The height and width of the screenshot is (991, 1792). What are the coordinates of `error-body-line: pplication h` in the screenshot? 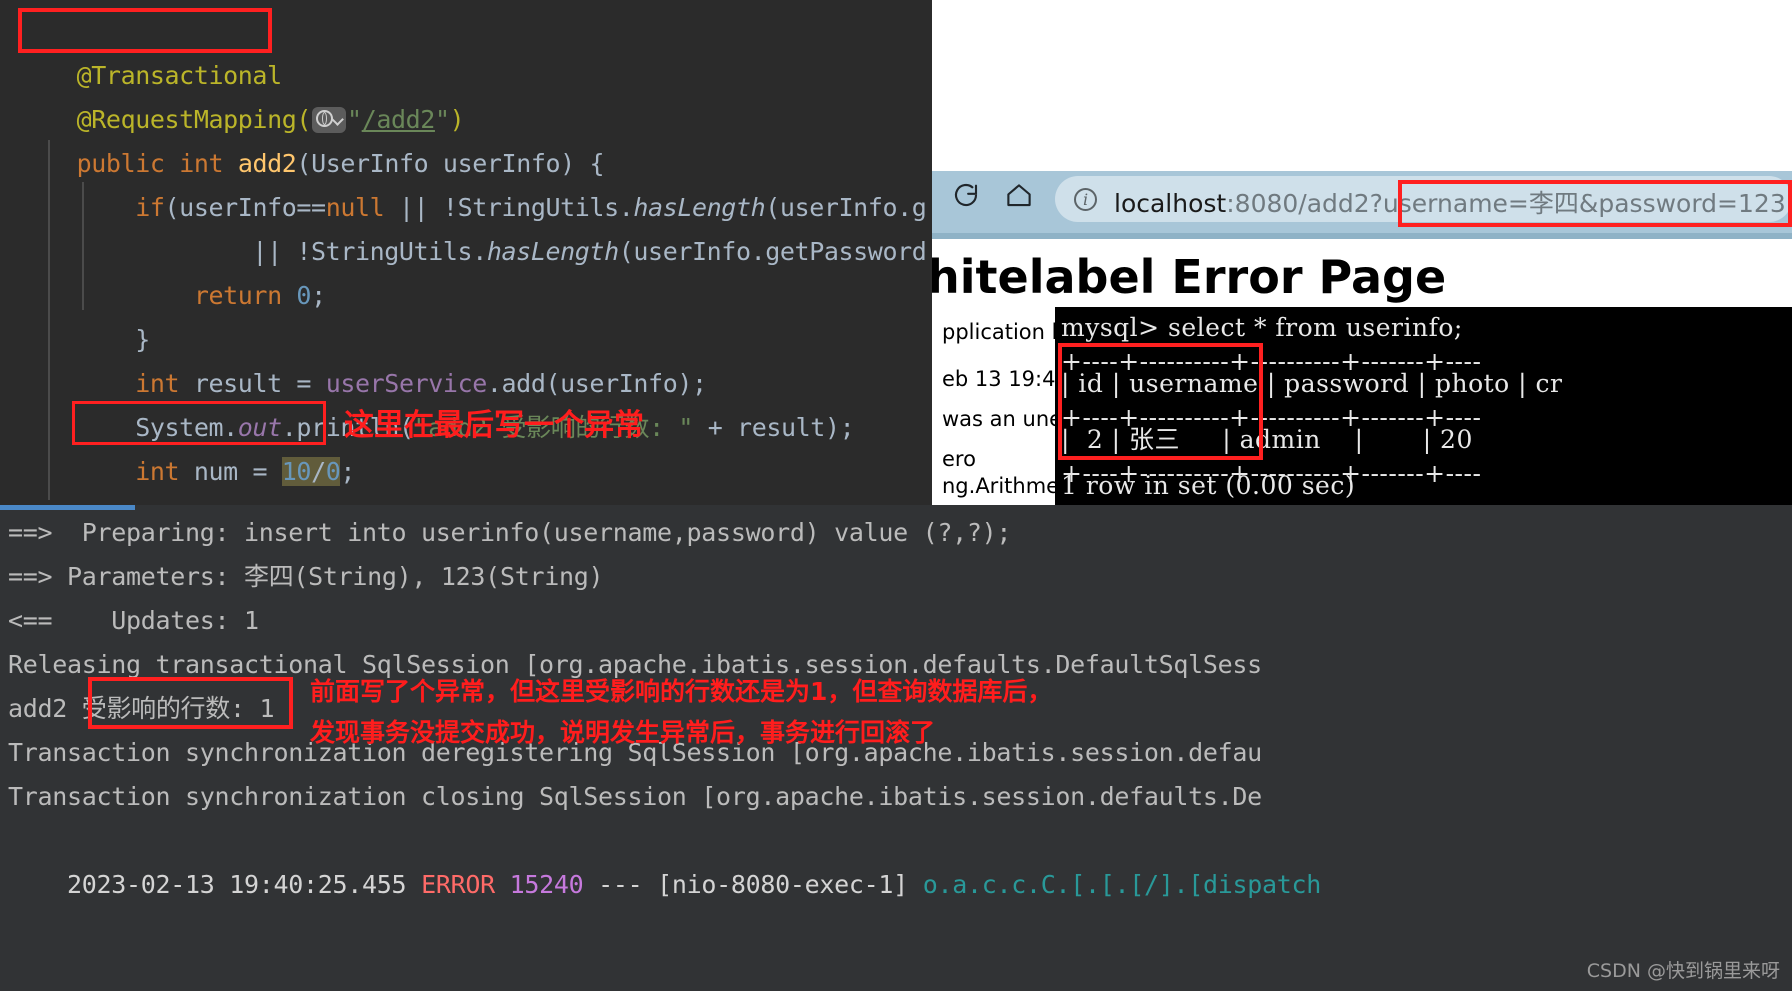 It's located at (1003, 332).